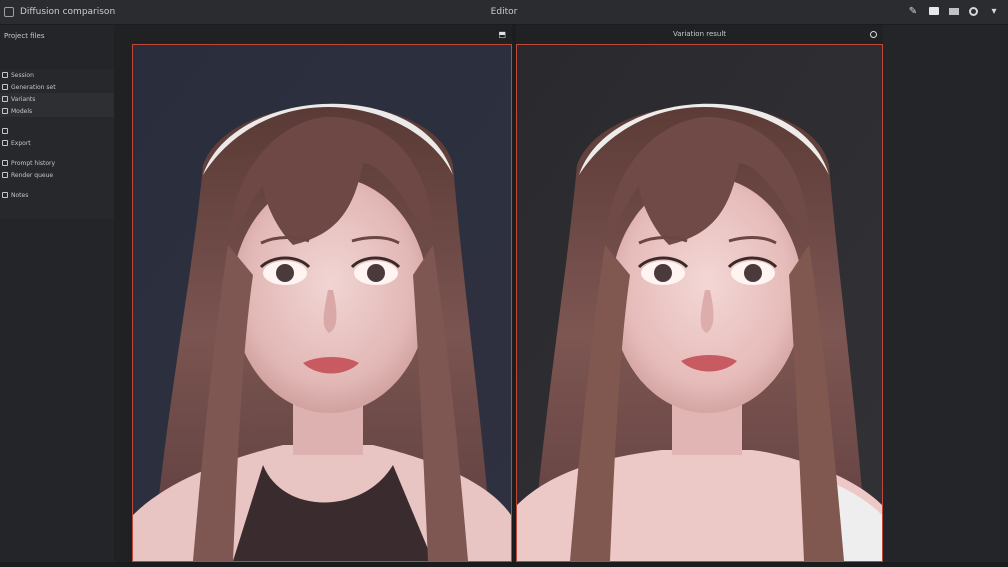 This screenshot has width=1008, height=567. Describe the element at coordinates (57, 99) in the screenshot. I see `sidebar-item-variants: Variants` at that location.